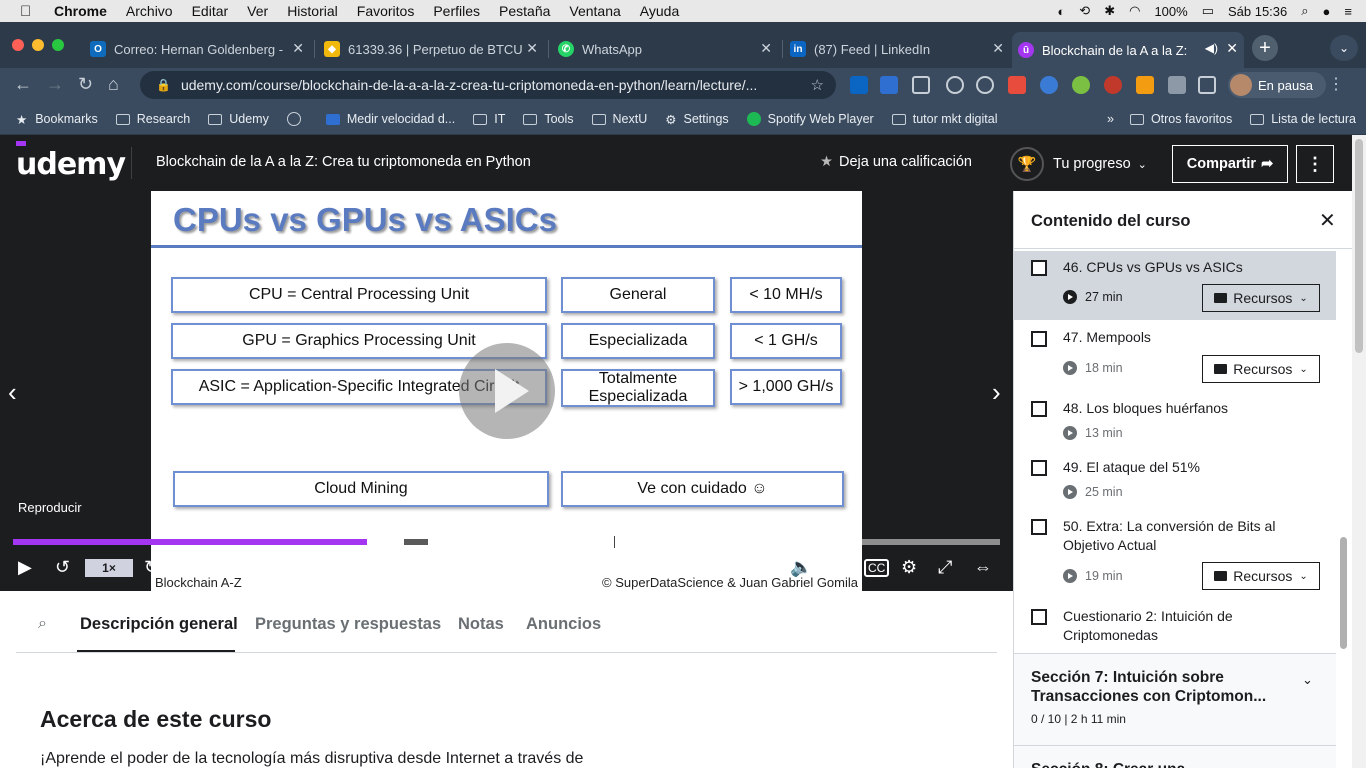 Image resolution: width=1366 pixels, height=768 pixels. What do you see at coordinates (1230, 164) in the screenshot?
I see `share-button: Compartir ➦` at bounding box center [1230, 164].